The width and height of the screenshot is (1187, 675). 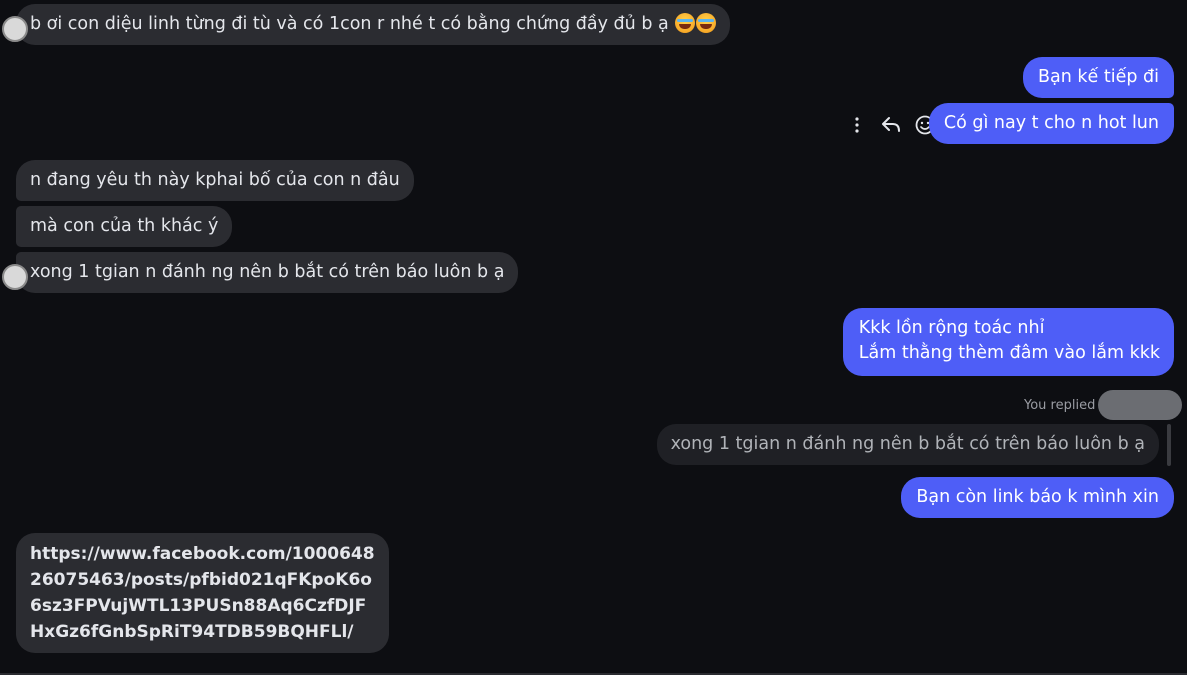 What do you see at coordinates (1140, 405) in the screenshot?
I see `redacted-name` at bounding box center [1140, 405].